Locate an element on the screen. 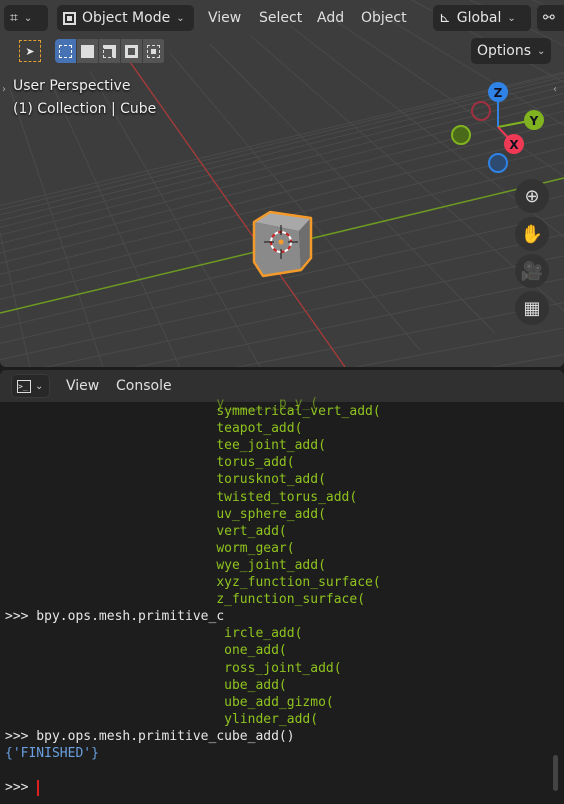  console-line: xyz_function_surface( is located at coordinates (193, 582).